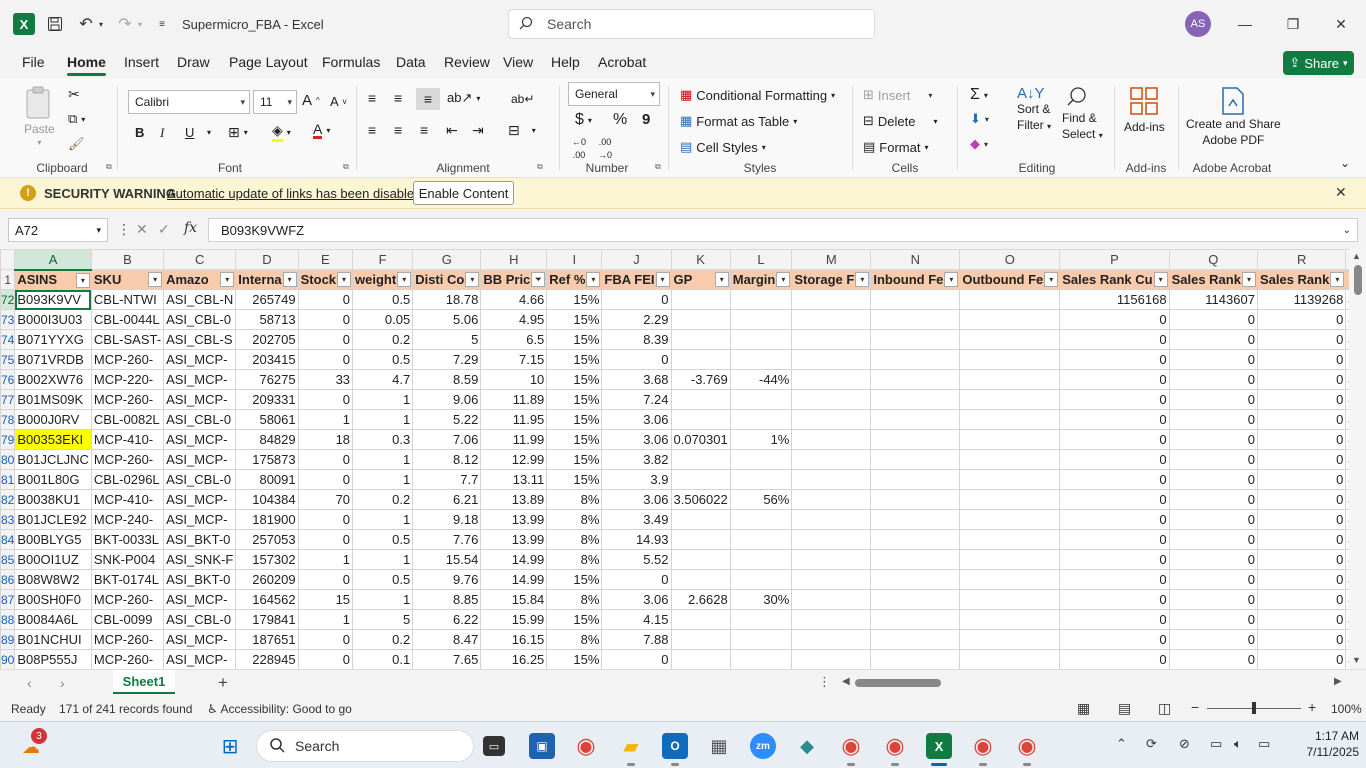 The width and height of the screenshot is (1366, 768). What do you see at coordinates (514, 599) in the screenshot?
I see `table-cell: 15.84` at bounding box center [514, 599].